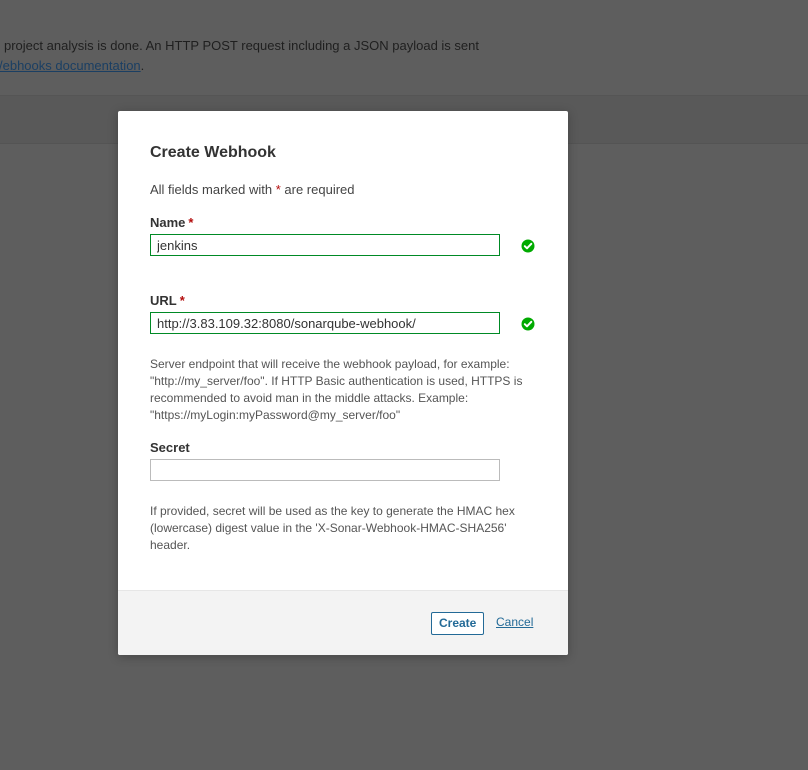 The height and width of the screenshot is (770, 808). What do you see at coordinates (168, 222) in the screenshot?
I see `name-label-text: Name` at bounding box center [168, 222].